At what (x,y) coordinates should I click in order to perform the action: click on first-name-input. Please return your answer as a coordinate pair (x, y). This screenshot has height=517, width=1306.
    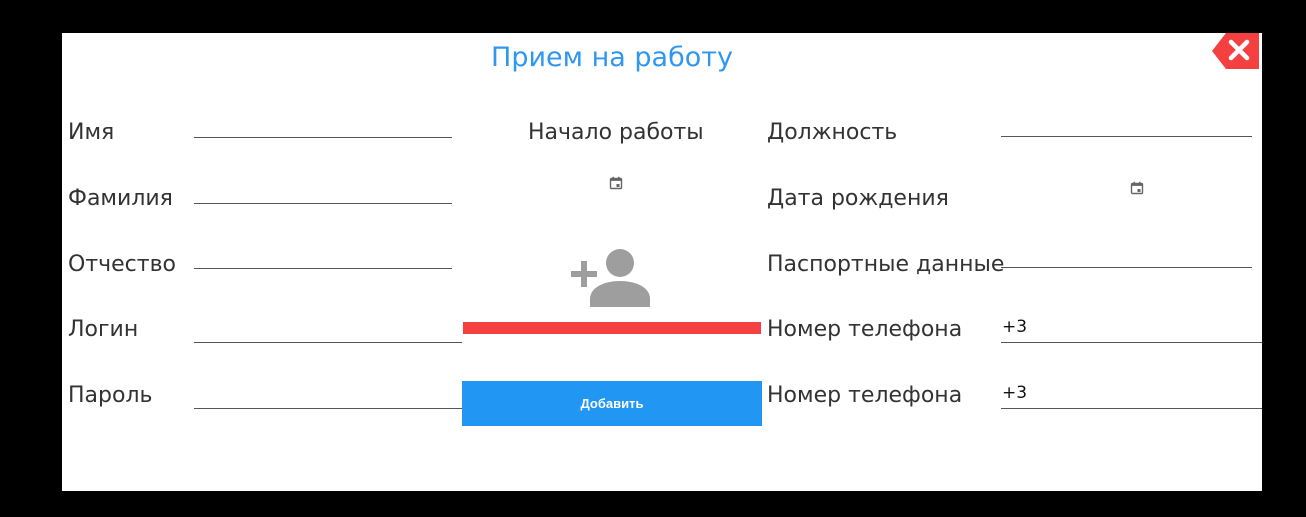
    Looking at the image, I should click on (323, 137).